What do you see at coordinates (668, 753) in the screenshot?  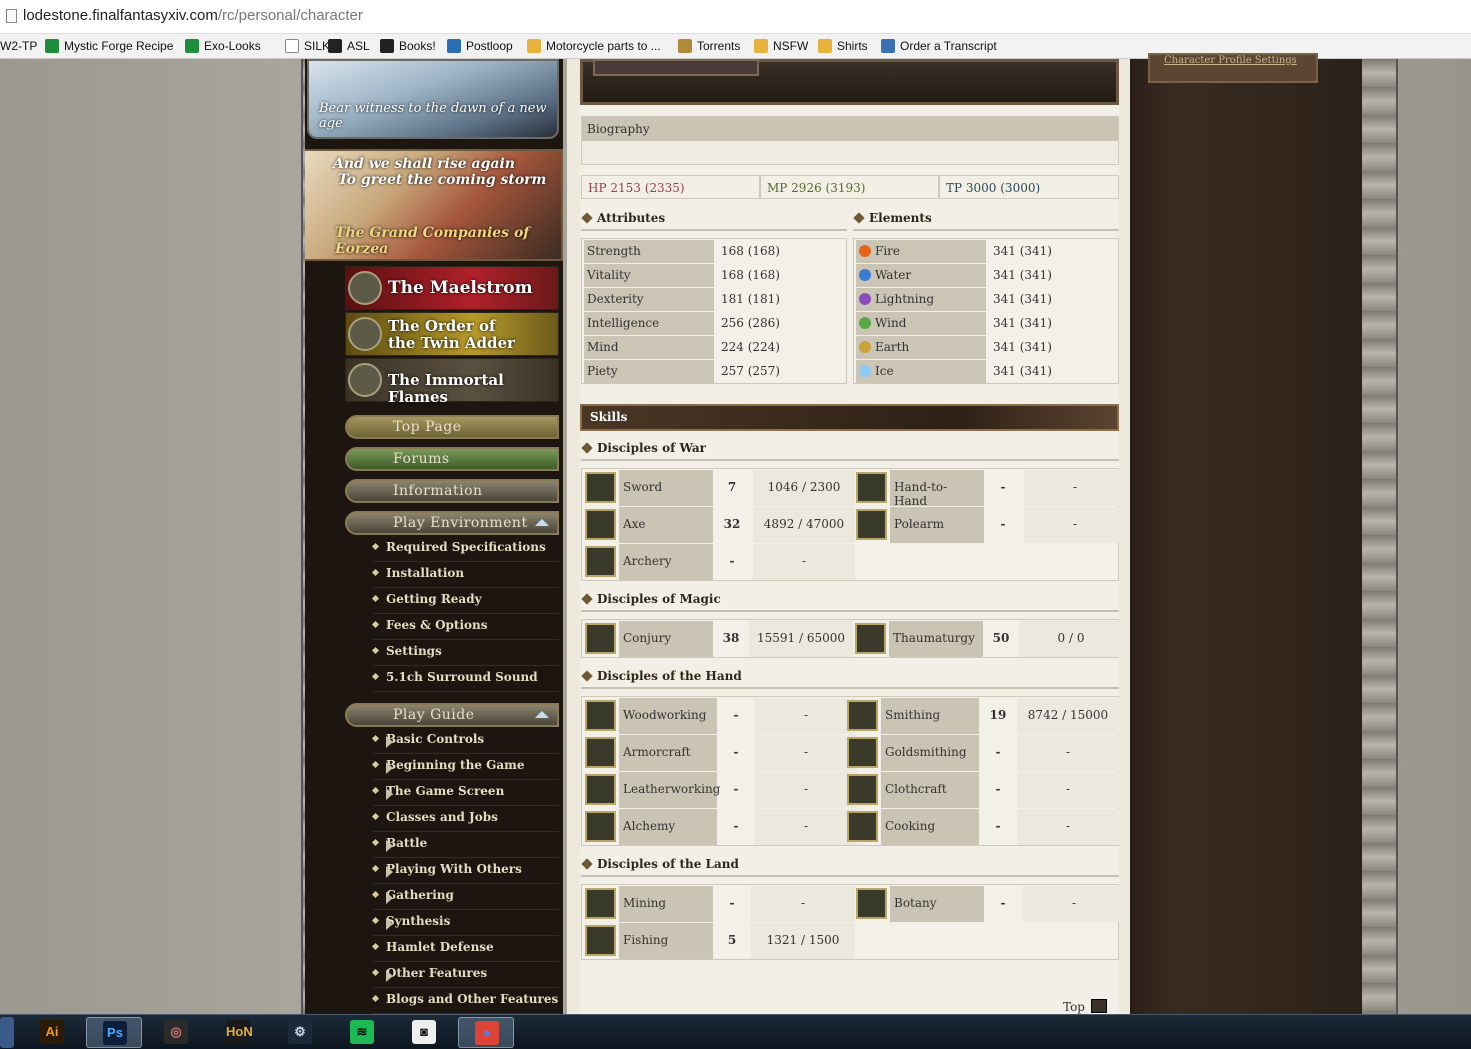 I see `skill-name: Armorcraft` at bounding box center [668, 753].